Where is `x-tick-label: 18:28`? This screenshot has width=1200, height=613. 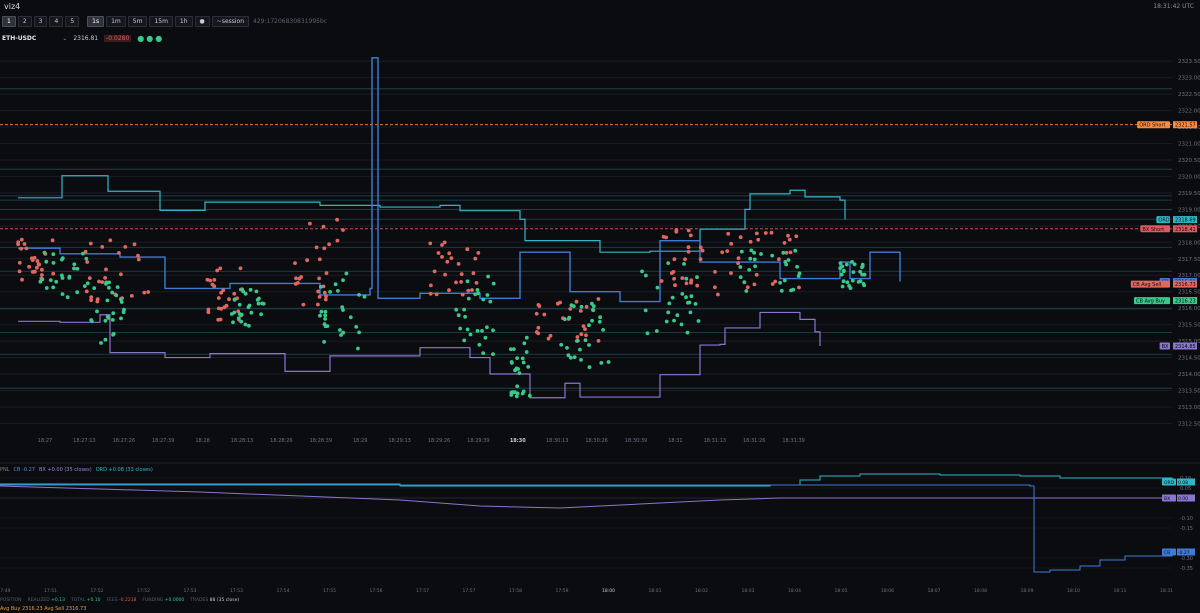 x-tick-label: 18:28 is located at coordinates (202, 441).